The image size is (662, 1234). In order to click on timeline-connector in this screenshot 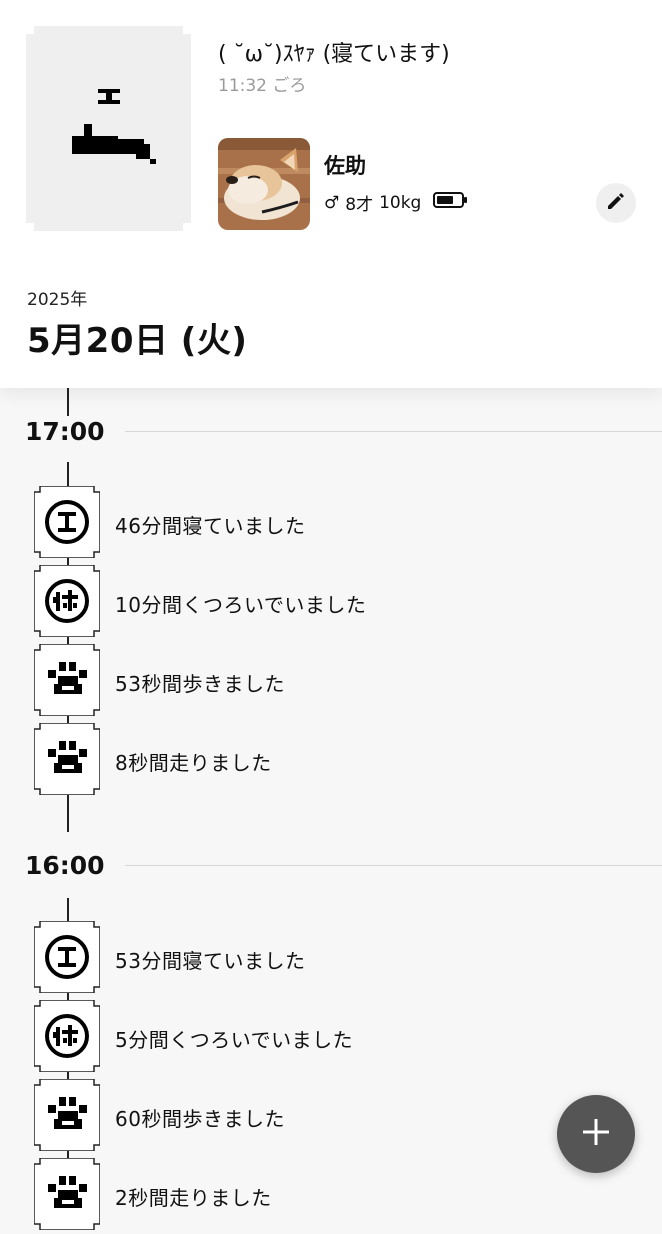, I will do `click(68, 402)`.